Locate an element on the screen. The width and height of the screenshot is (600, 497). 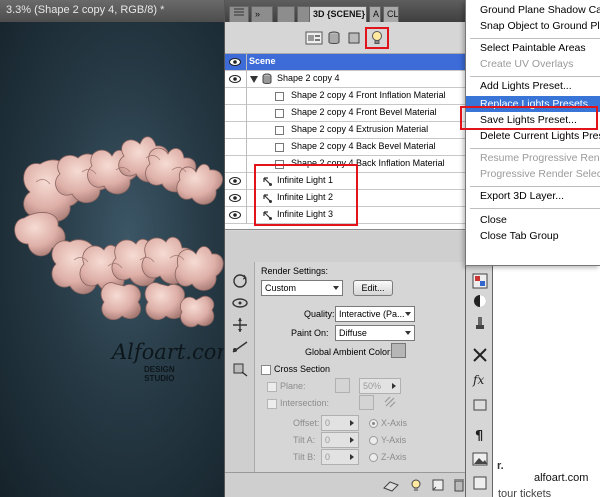
menu-item-ground-plane-shadow-catcher: Ground Plane Shadow Catcher is located at coordinates (540, 10).